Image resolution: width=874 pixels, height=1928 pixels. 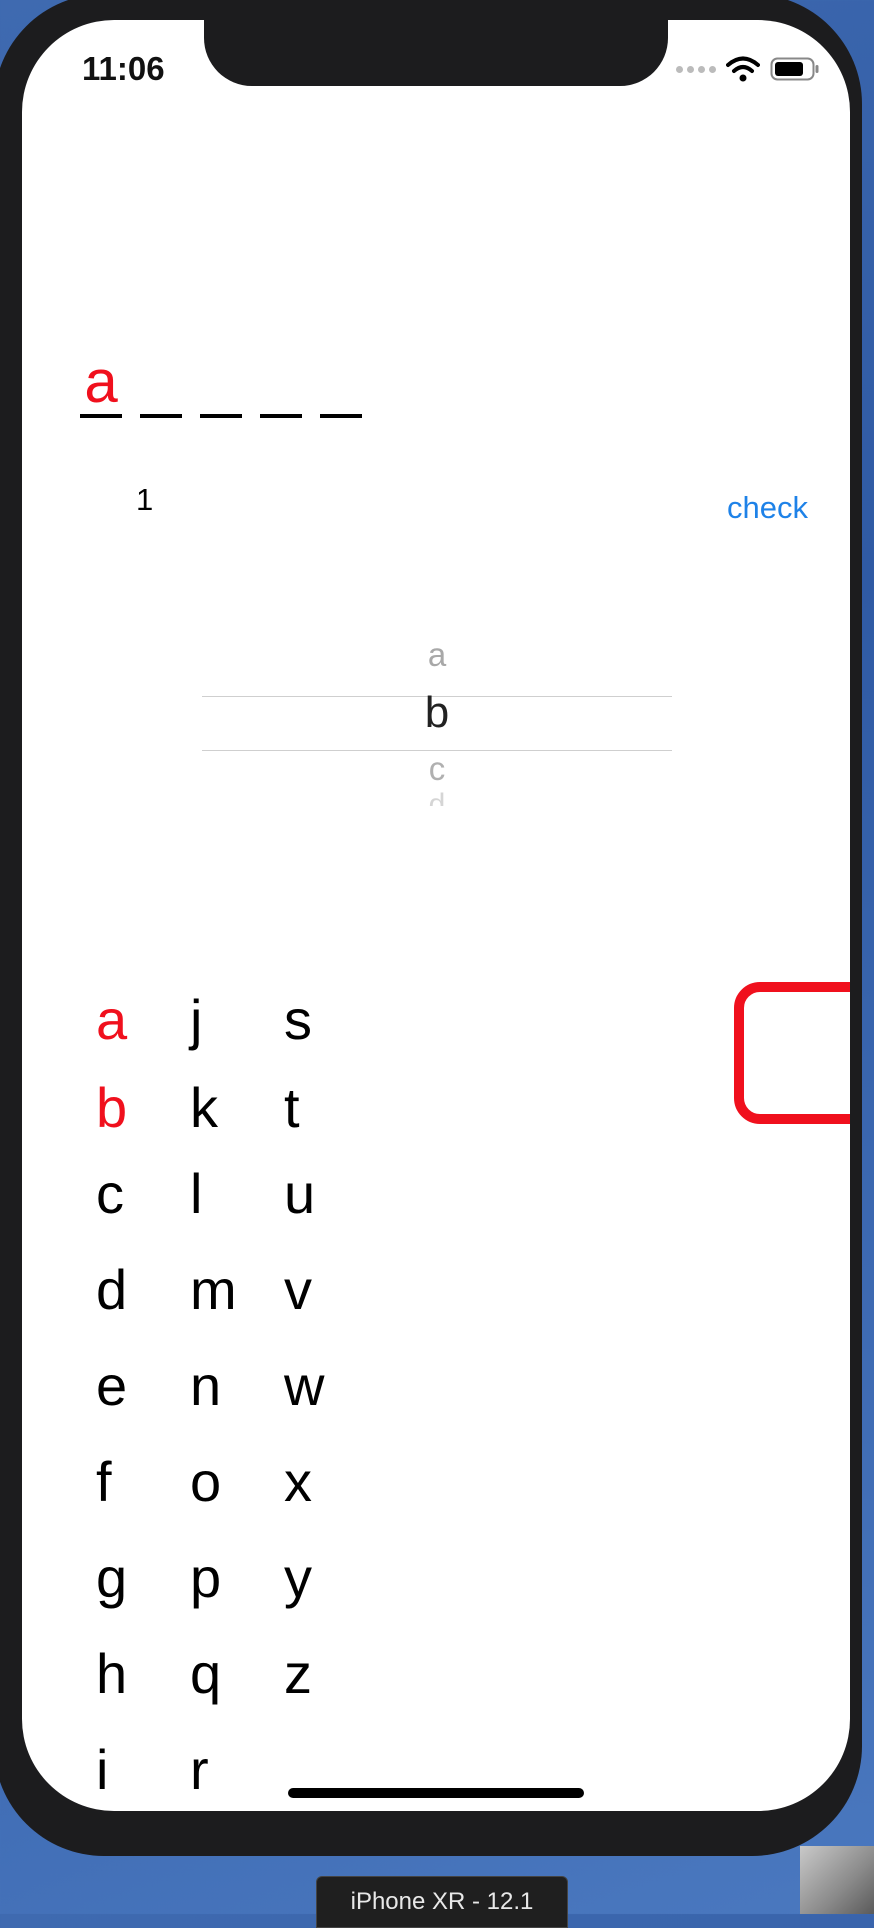 I want to click on alphabet-letter: u, so click(x=299, y=1194).